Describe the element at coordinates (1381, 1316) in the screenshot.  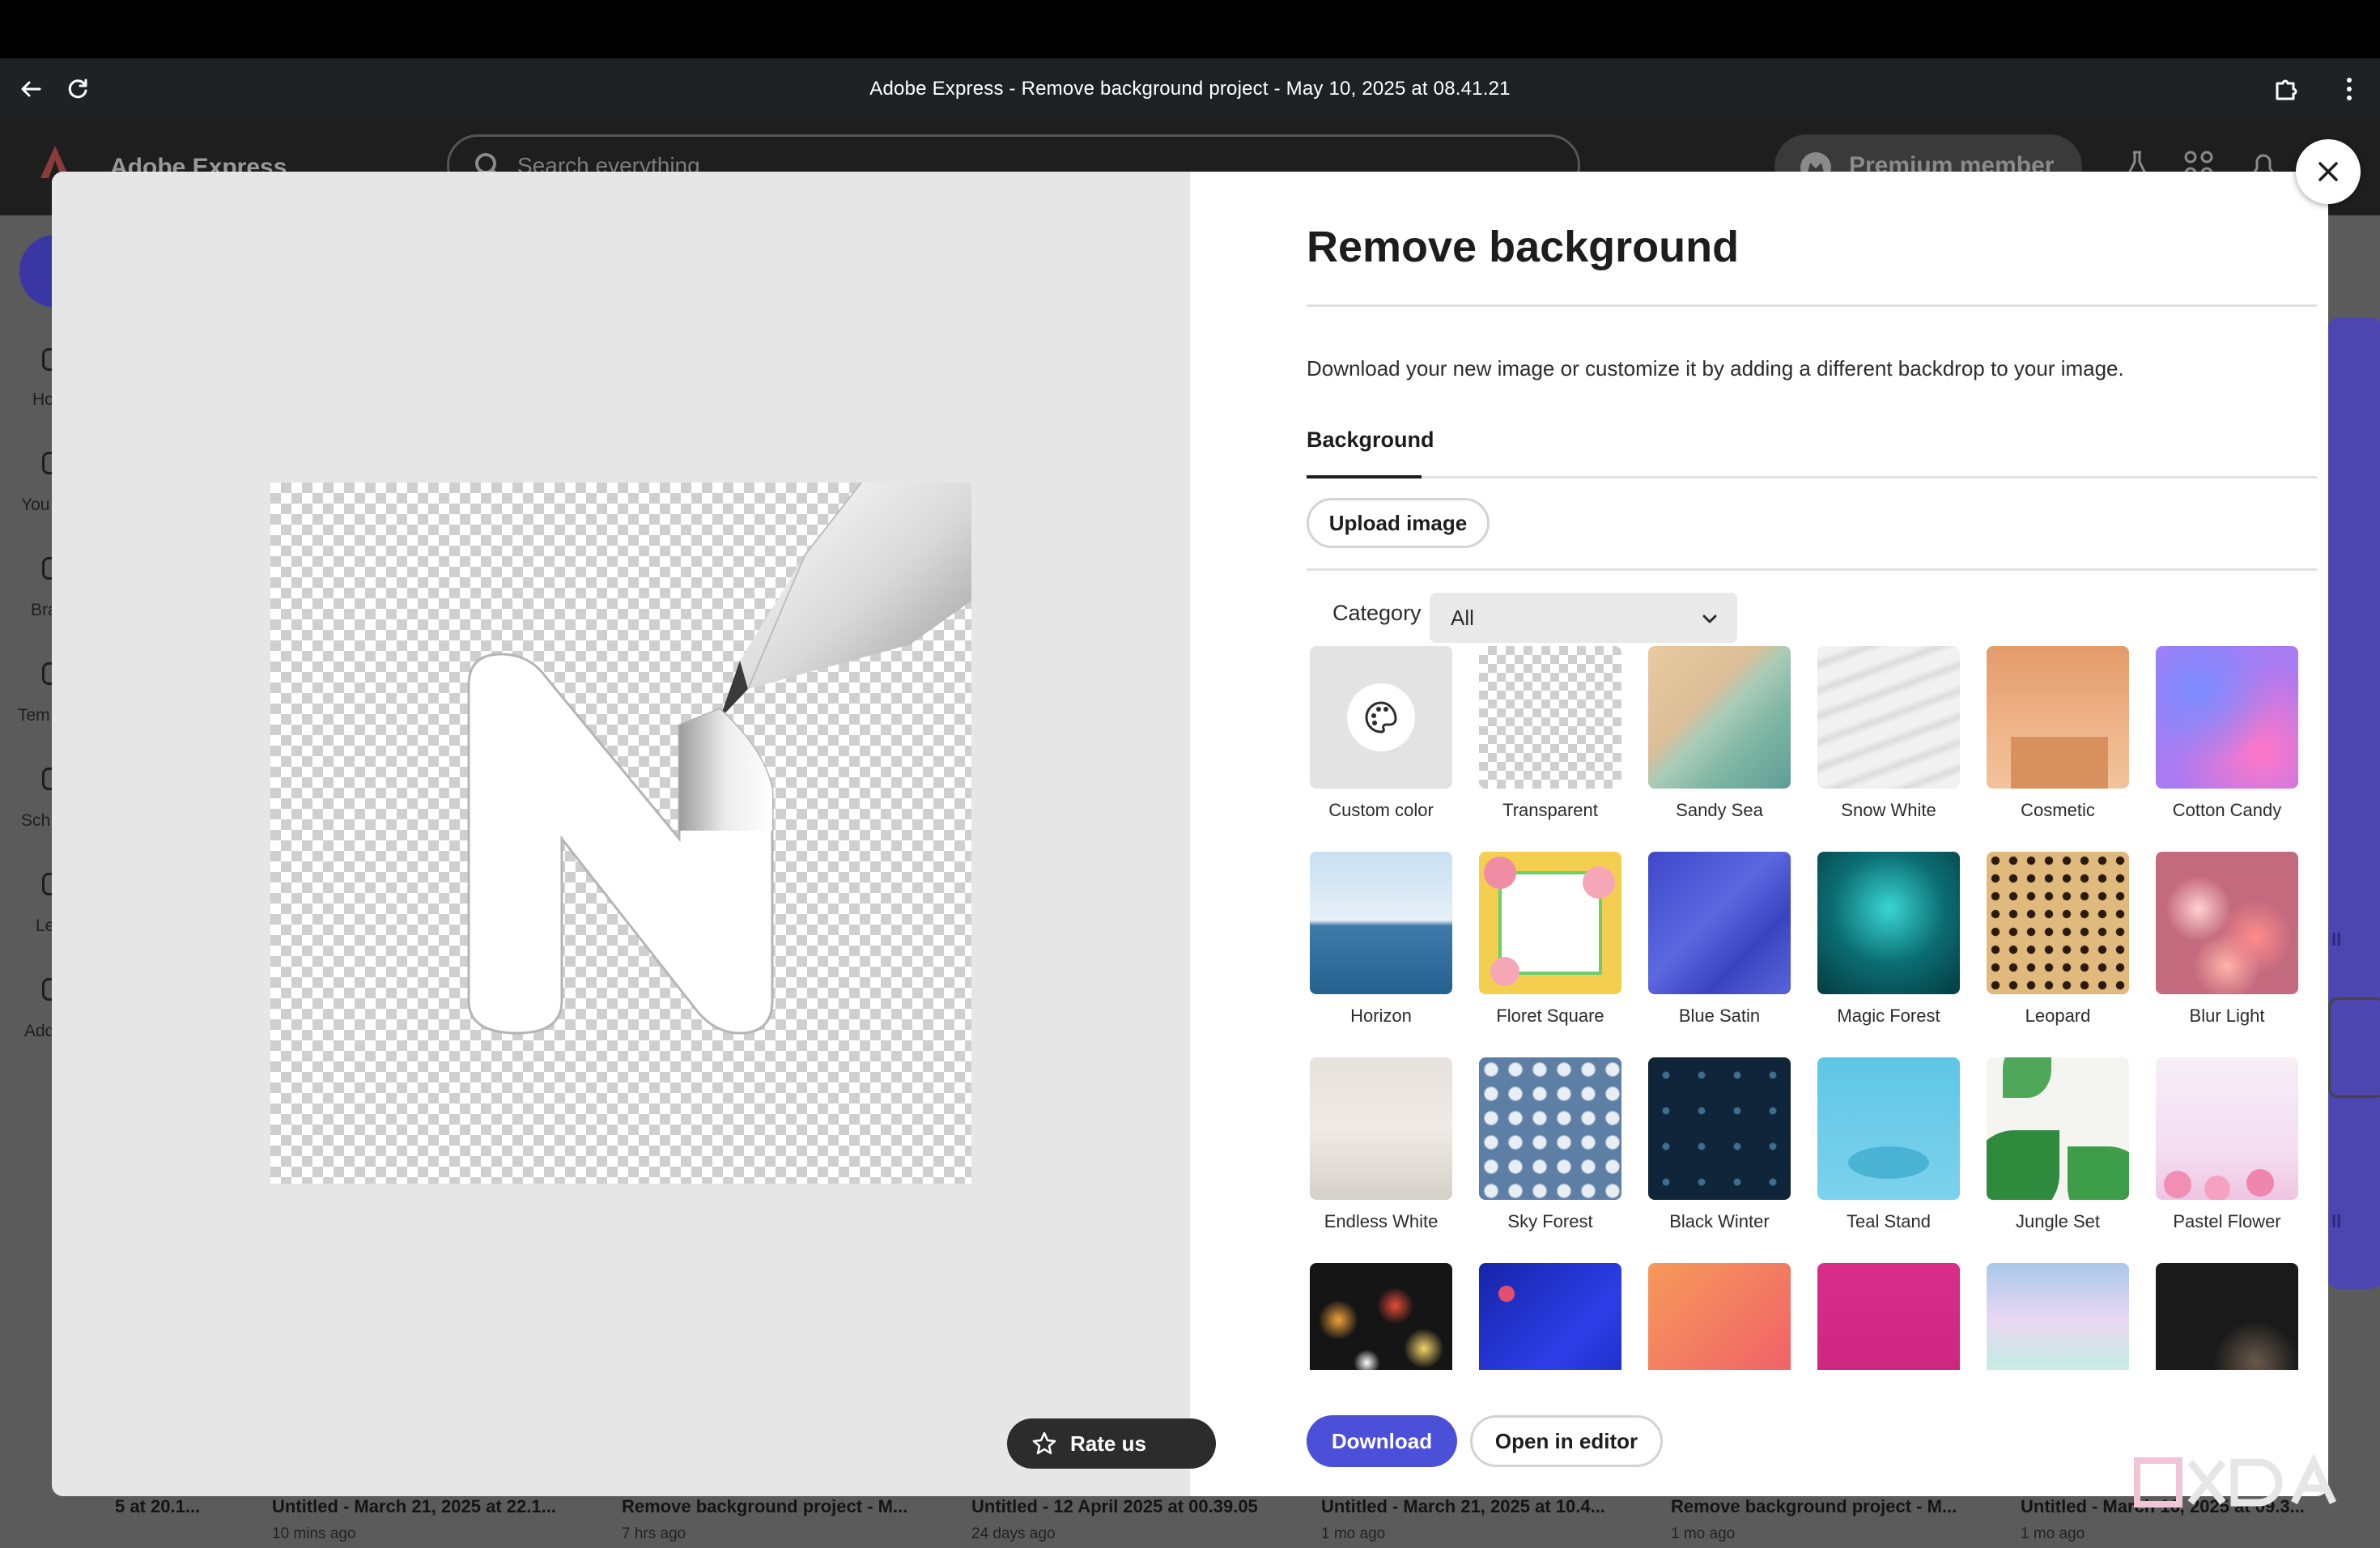
I see `bg-option-bokeh-night` at that location.